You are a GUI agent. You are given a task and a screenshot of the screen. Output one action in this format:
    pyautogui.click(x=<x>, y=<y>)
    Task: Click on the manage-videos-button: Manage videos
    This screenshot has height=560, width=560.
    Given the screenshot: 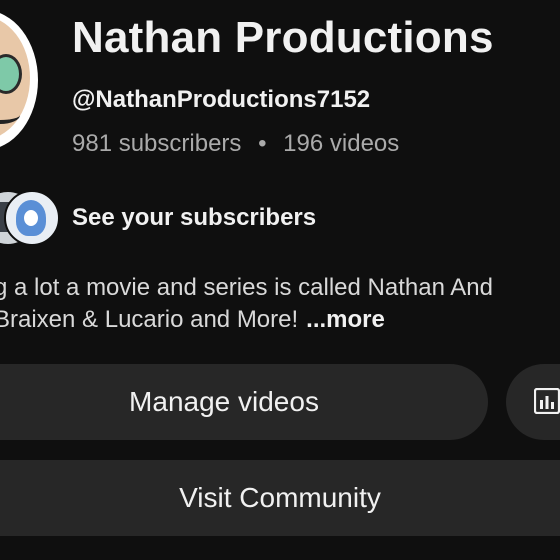 What is the action you would take?
    pyautogui.click(x=244, y=402)
    